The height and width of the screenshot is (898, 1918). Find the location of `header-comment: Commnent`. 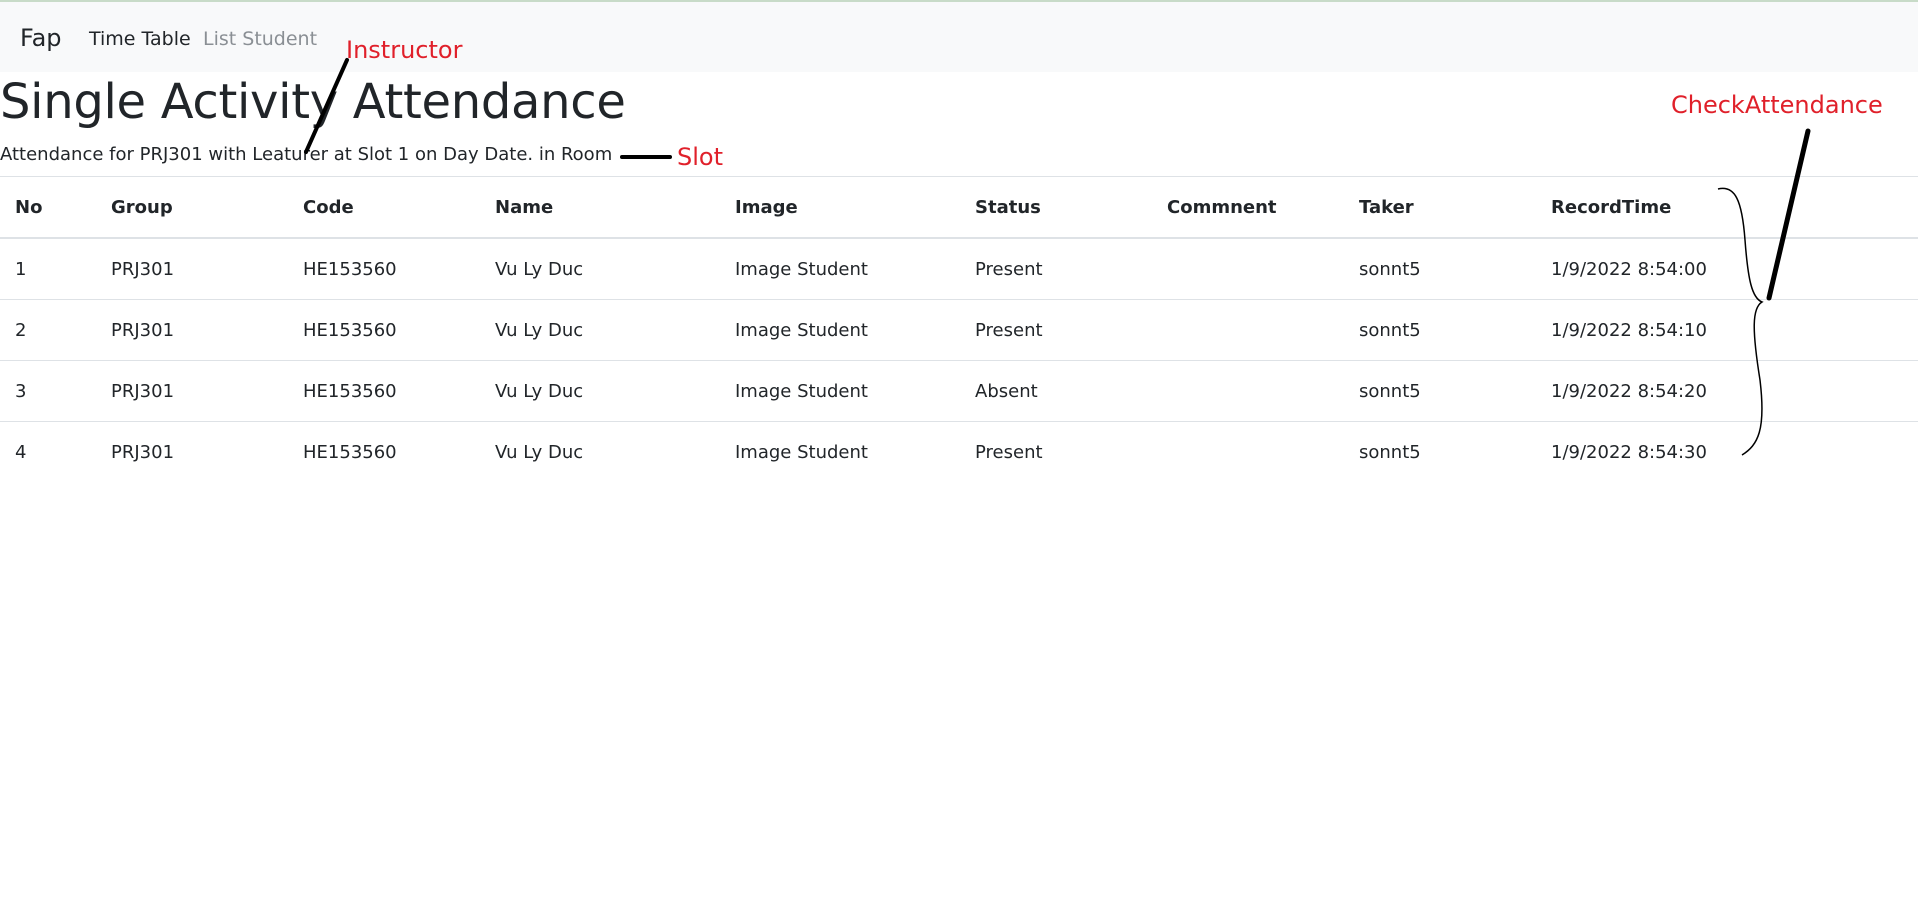

header-comment: Commnent is located at coordinates (1248, 207).